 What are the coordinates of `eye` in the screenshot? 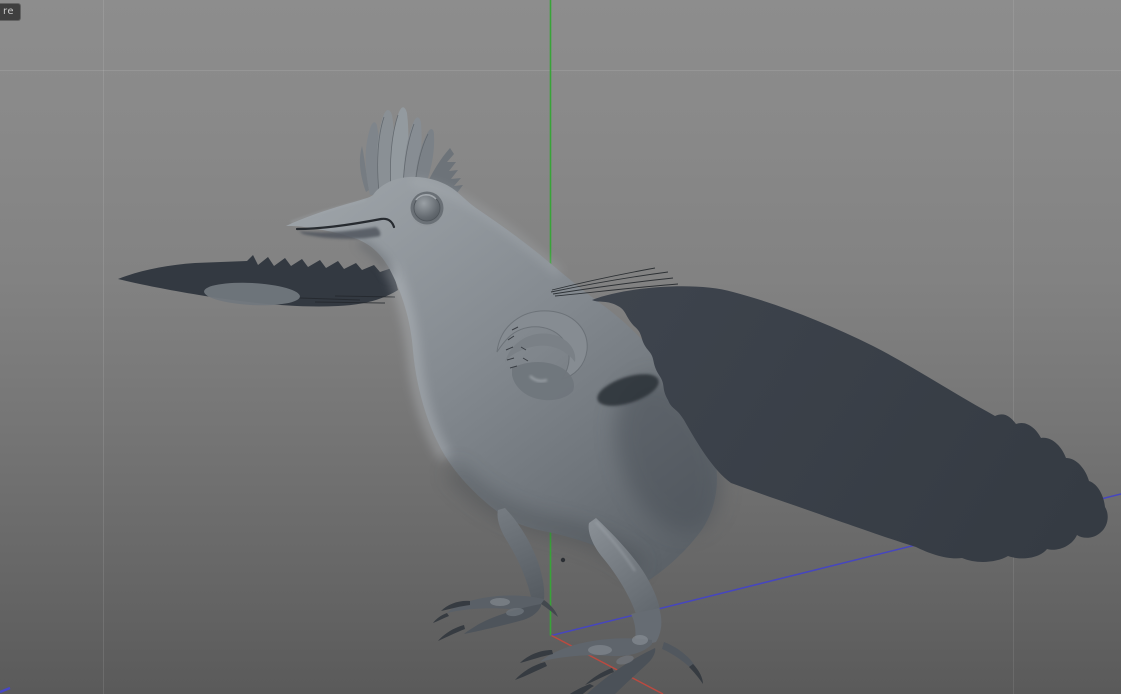 It's located at (427, 209).